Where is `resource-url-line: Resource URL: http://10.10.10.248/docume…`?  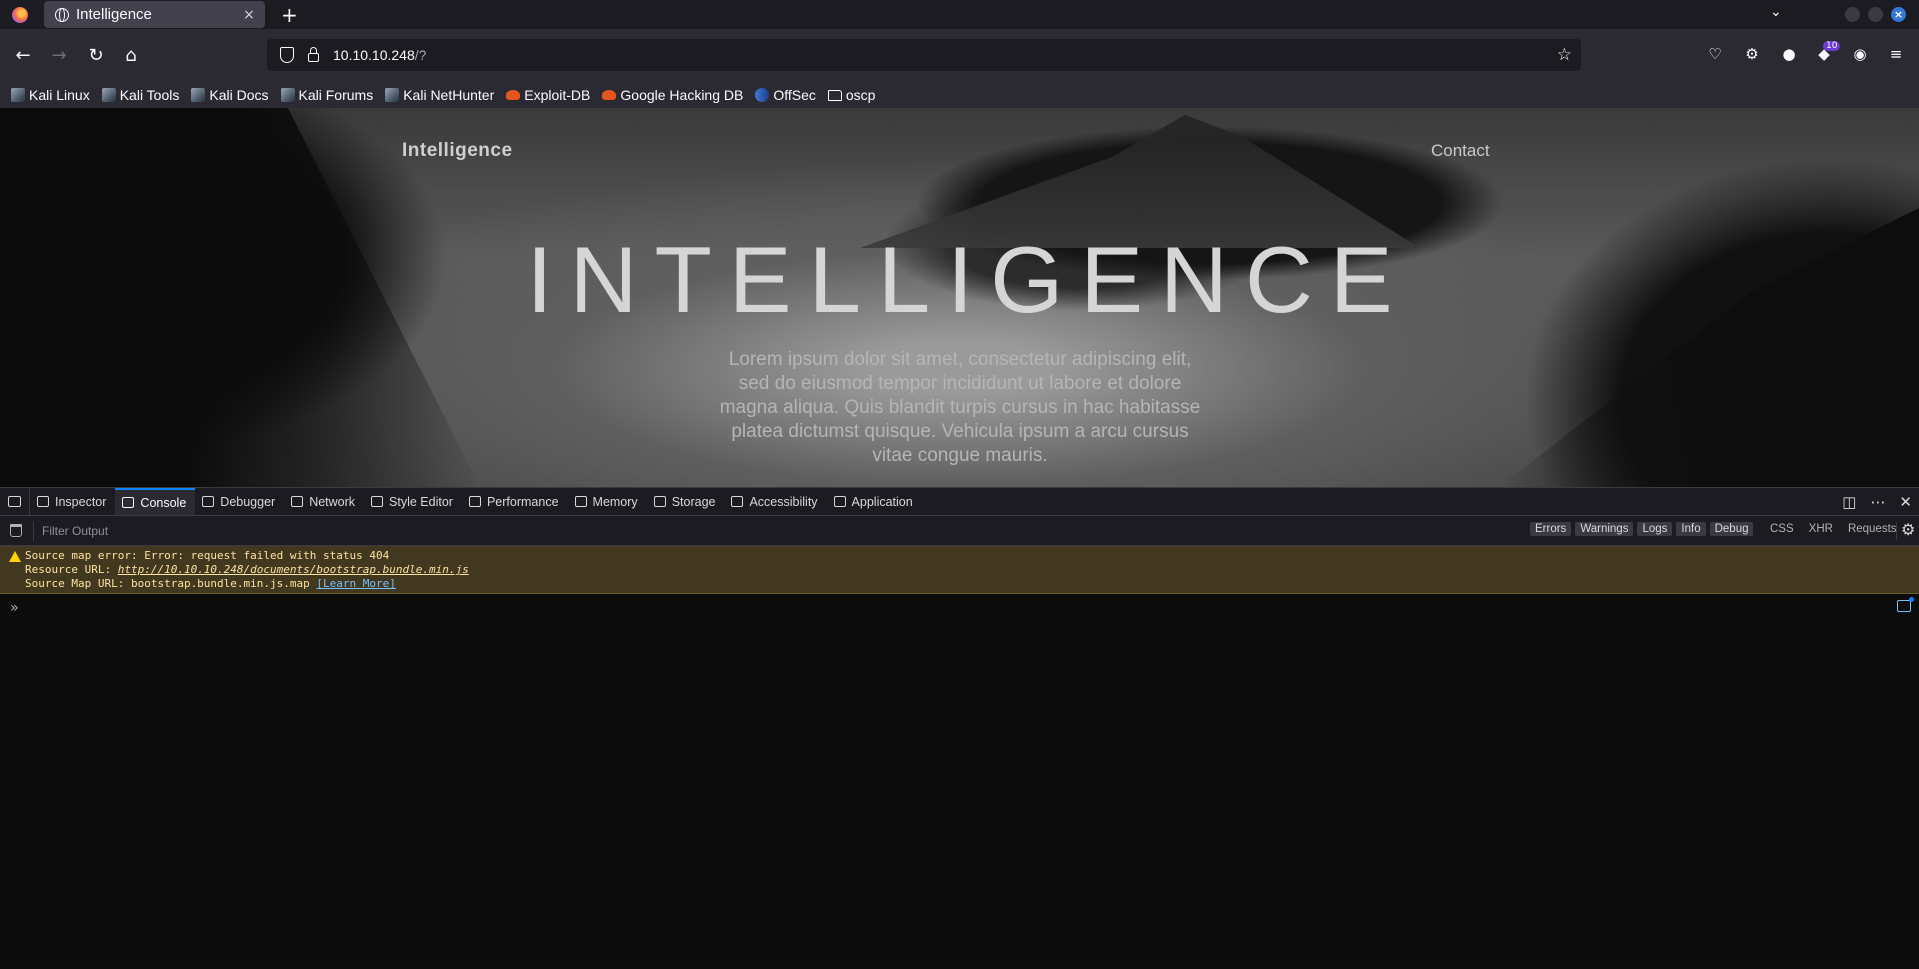 resource-url-line: Resource URL: http://10.10.10.248/docume… is located at coordinates (972, 570).